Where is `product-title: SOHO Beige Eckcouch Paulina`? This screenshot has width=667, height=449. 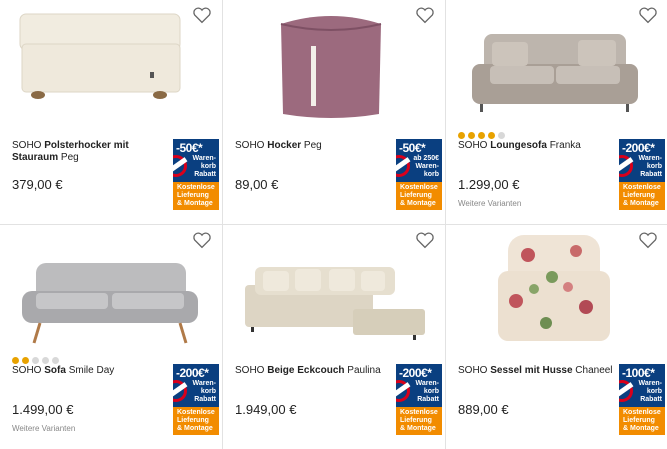
product-title: SOHO Beige Eckcouch Paulina is located at coordinates (315, 371).